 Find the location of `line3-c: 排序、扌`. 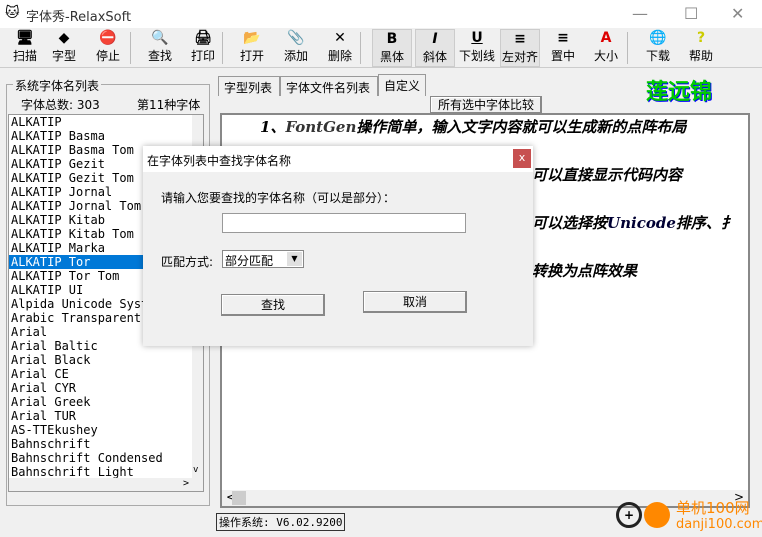

line3-c: 排序、扌 is located at coordinates (705, 223).